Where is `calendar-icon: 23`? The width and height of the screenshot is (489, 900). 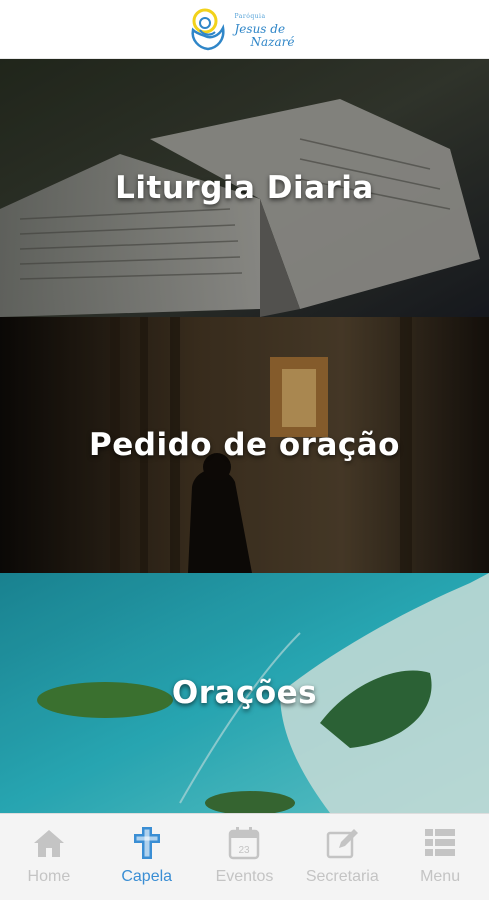
calendar-icon: 23 is located at coordinates (244, 843).